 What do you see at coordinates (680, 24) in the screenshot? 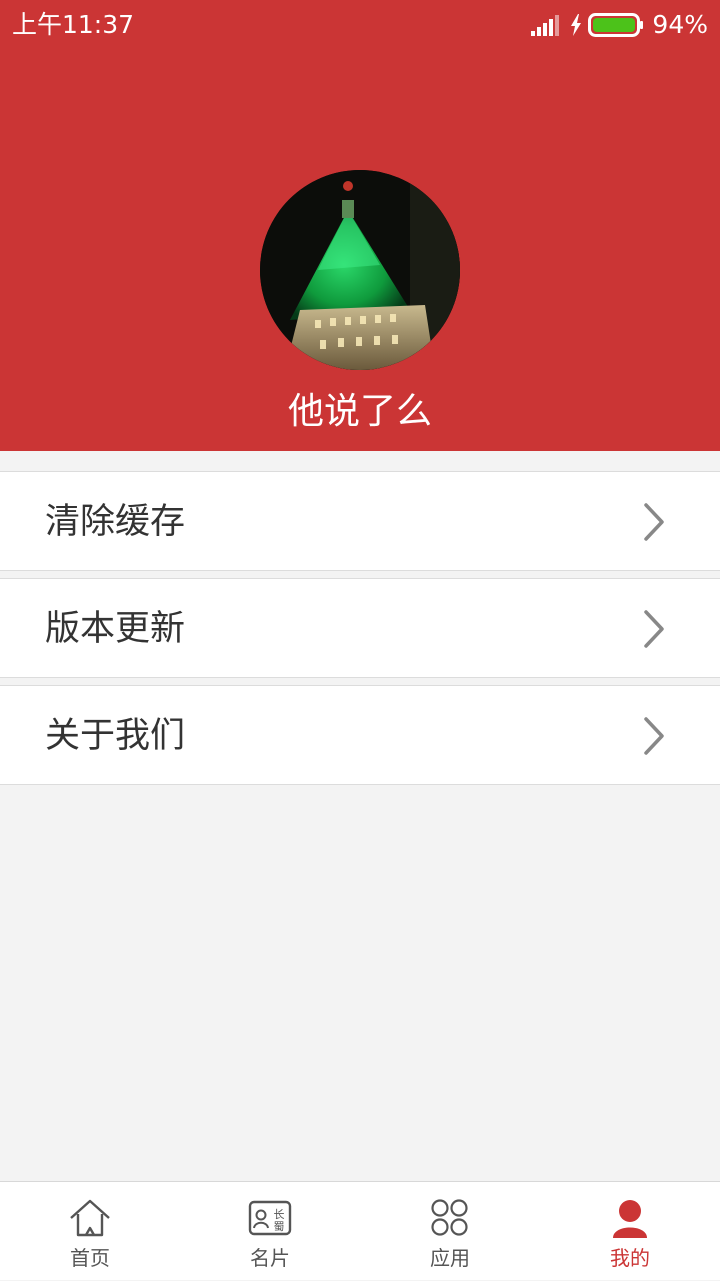
I see `battery-percentage: 94%` at bounding box center [680, 24].